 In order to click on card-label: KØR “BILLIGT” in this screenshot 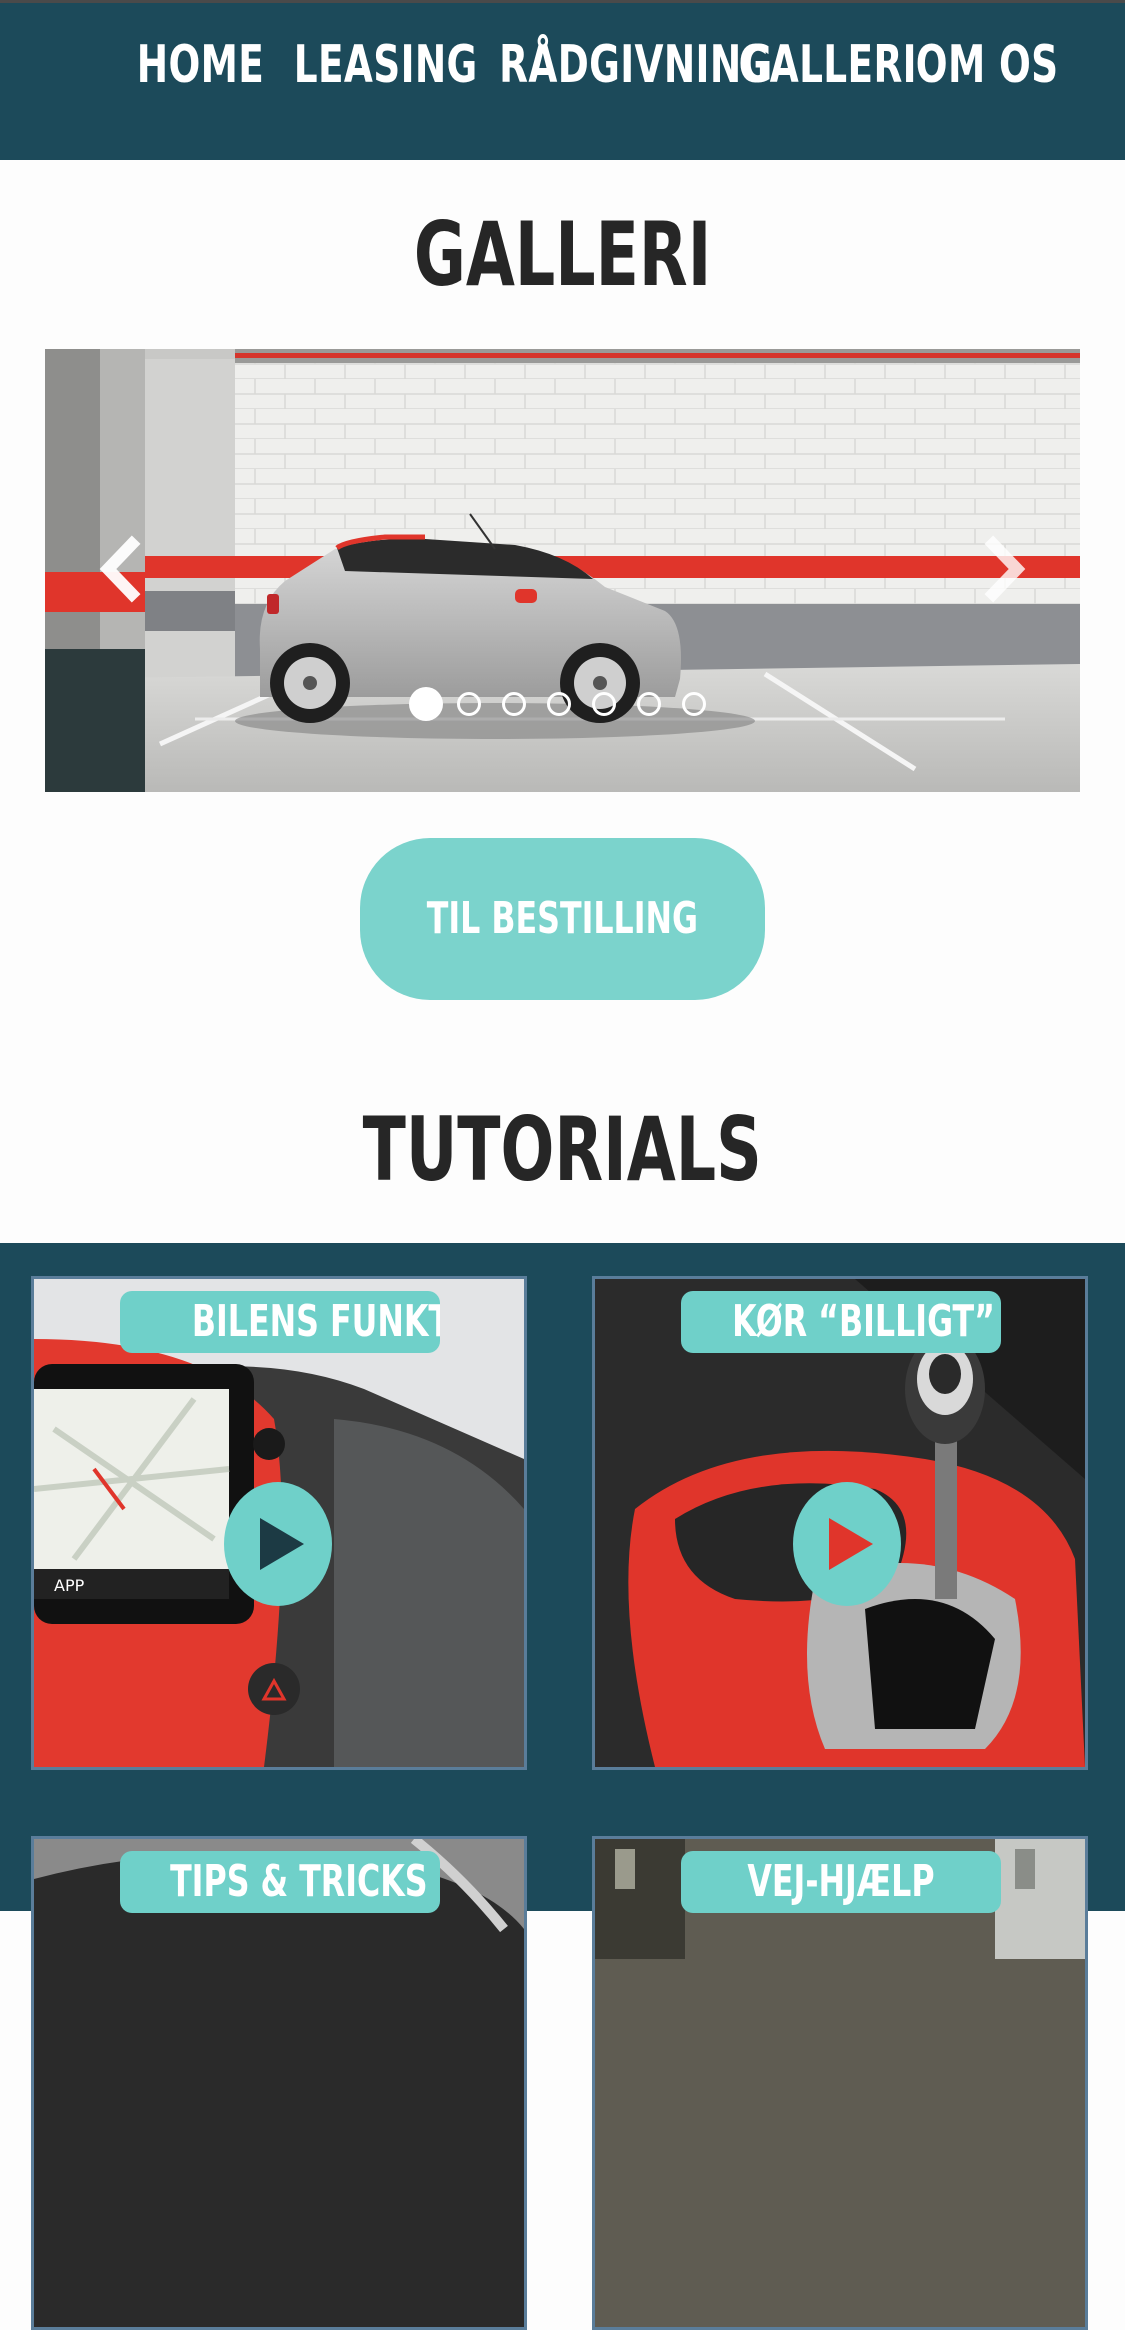, I will do `click(841, 1322)`.